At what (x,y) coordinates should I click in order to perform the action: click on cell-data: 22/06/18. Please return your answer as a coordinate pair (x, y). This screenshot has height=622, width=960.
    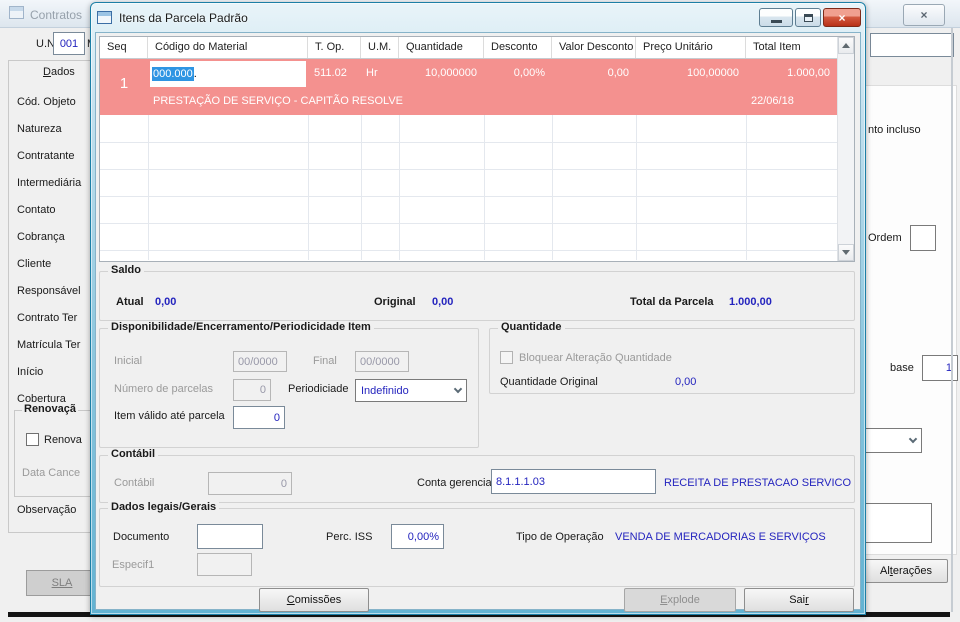
    Looking at the image, I should click on (772, 101).